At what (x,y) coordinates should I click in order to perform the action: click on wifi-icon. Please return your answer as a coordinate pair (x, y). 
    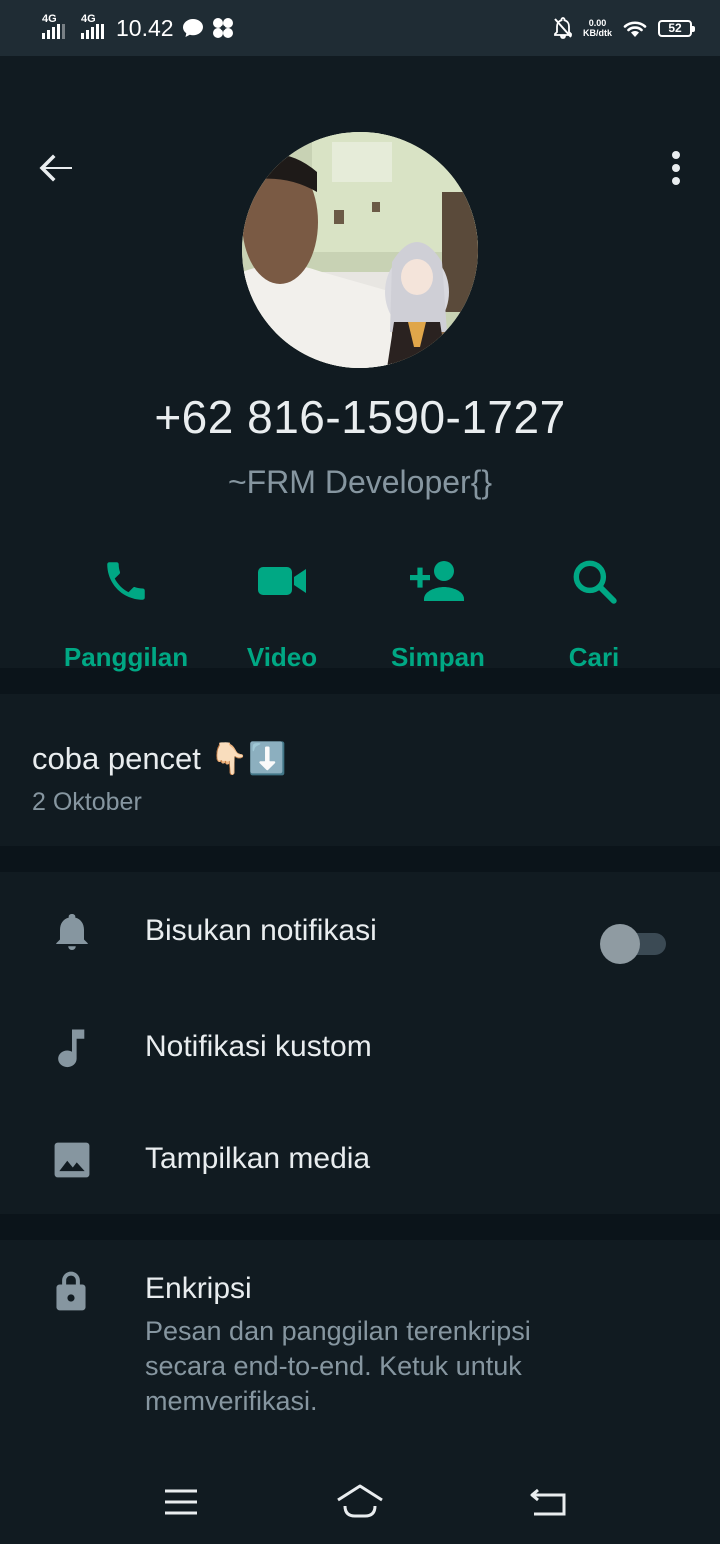
    Looking at the image, I should click on (635, 29).